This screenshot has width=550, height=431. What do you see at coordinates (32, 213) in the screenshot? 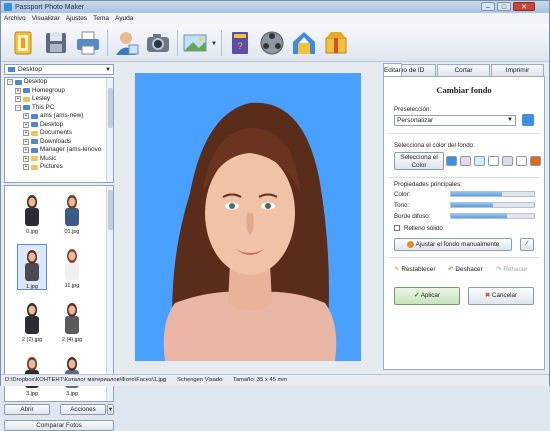
I see `thumbnail: 0.jpg` at bounding box center [32, 213].